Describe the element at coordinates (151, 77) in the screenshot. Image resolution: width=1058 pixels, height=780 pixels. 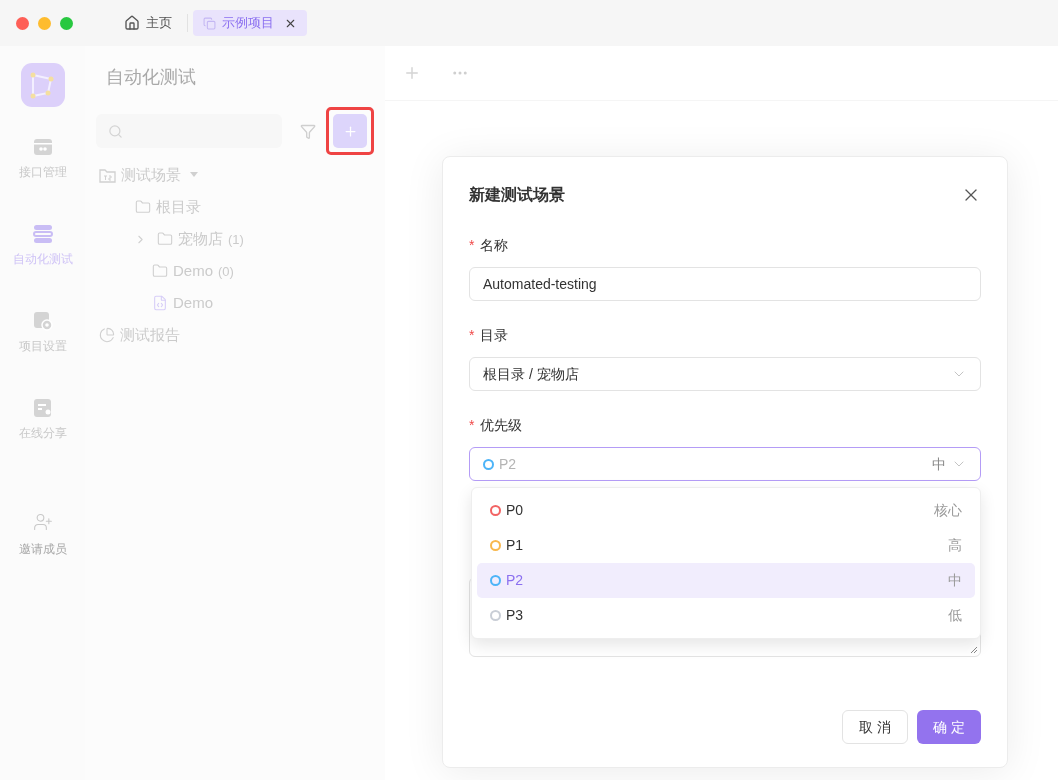
I see `panel-title: 自动化测试` at that location.